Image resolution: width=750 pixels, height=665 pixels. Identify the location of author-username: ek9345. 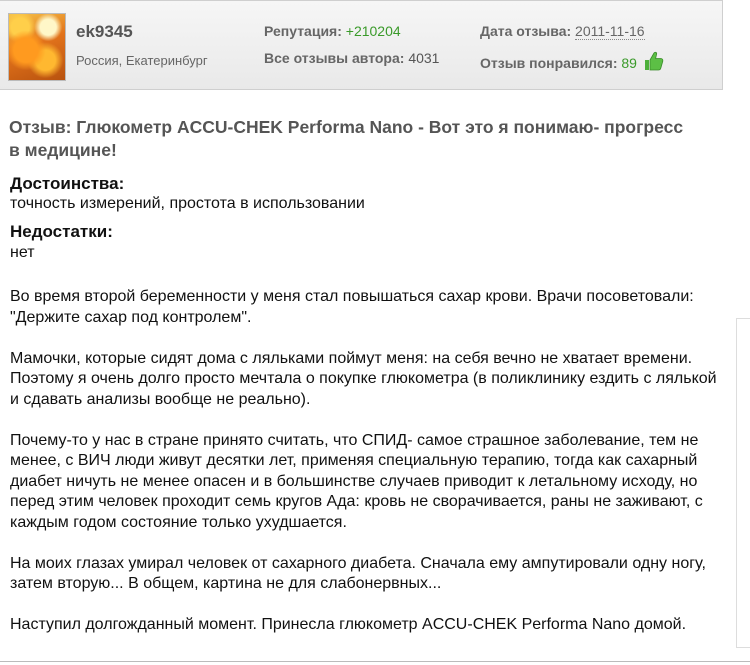
(104, 32).